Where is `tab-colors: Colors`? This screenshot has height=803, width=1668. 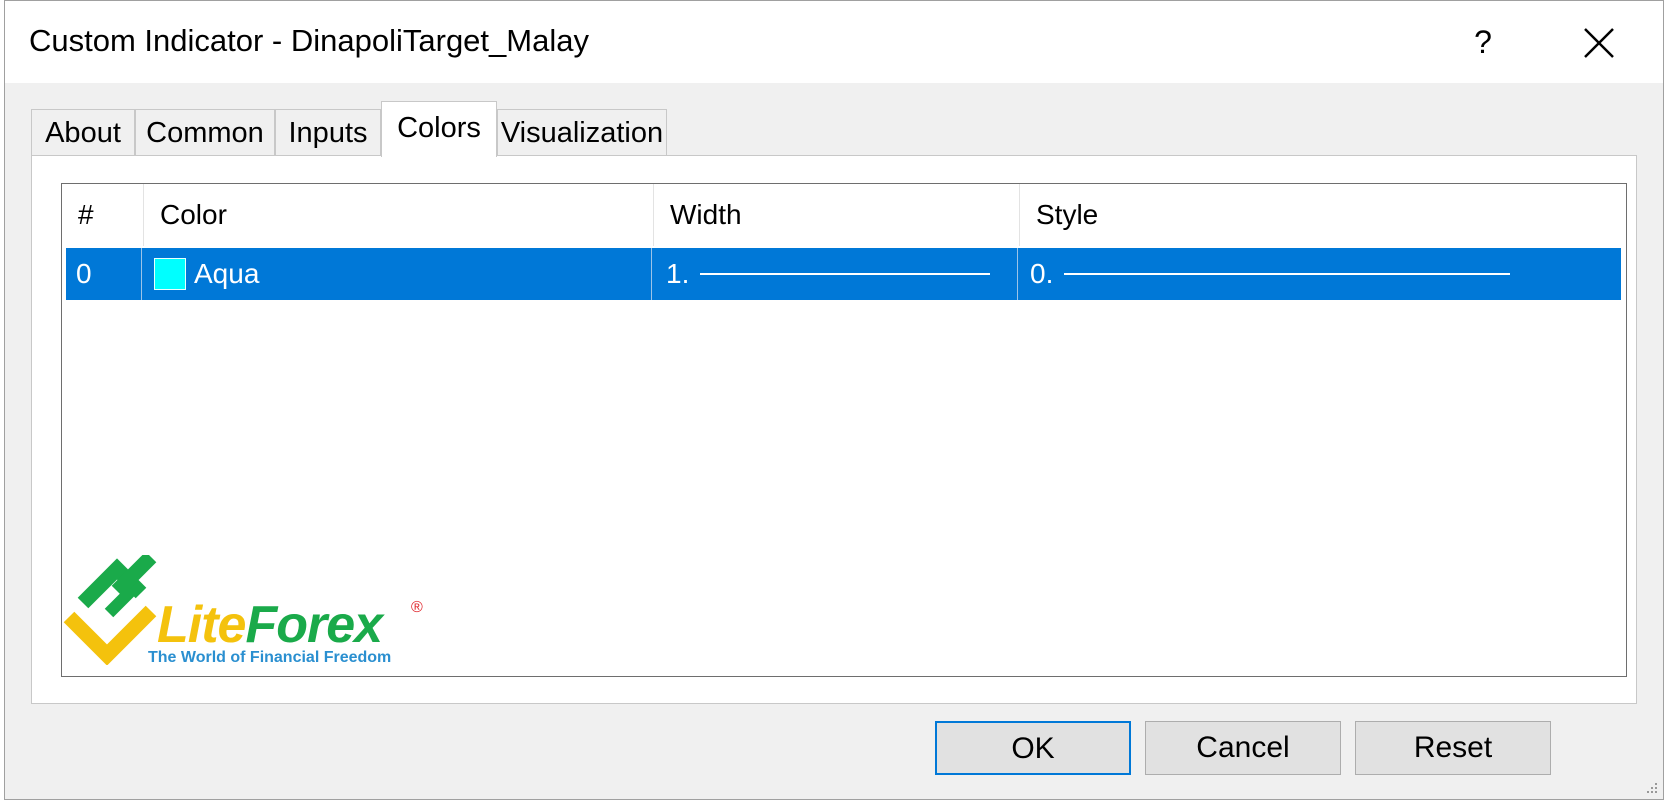
tab-colors: Colors is located at coordinates (439, 129).